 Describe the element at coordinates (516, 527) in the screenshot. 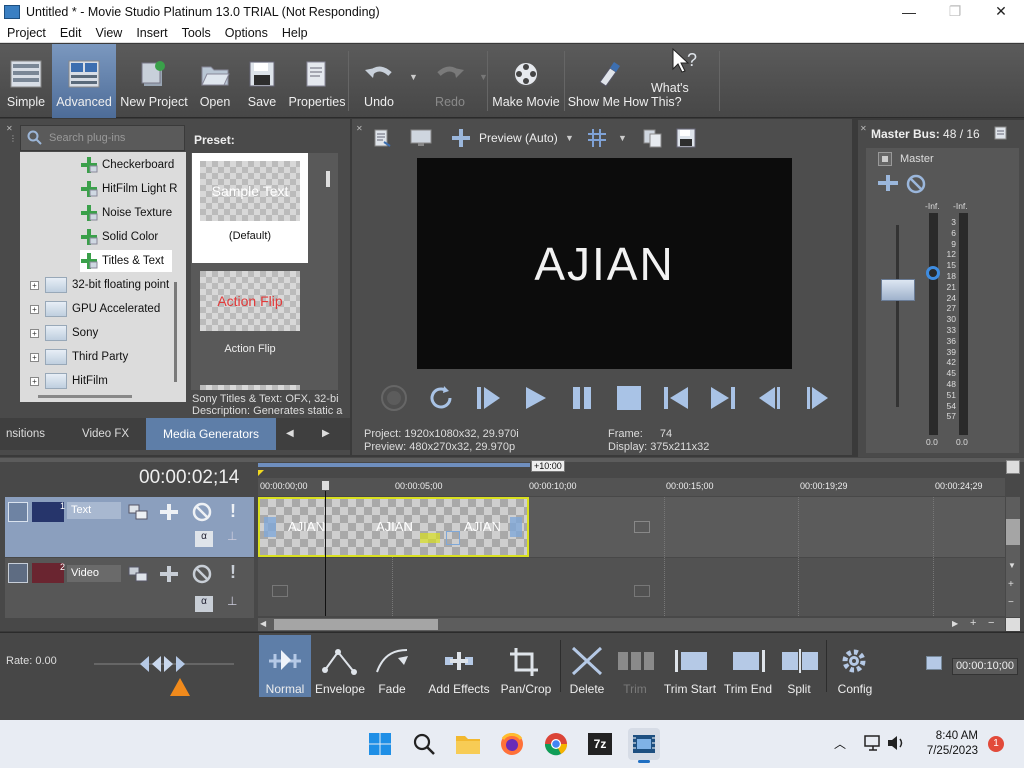

I see `clip-end-handle` at that location.